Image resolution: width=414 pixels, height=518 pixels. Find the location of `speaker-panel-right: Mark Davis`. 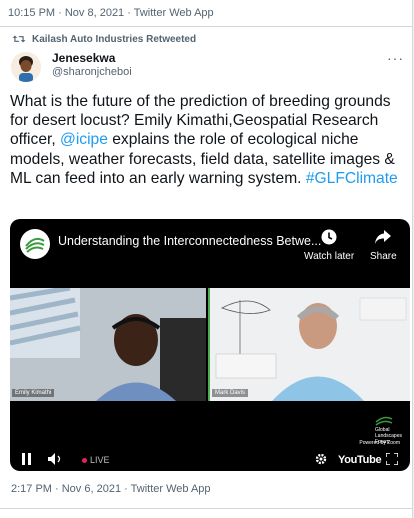

speaker-panel-right: Mark Davis is located at coordinates (309, 344).